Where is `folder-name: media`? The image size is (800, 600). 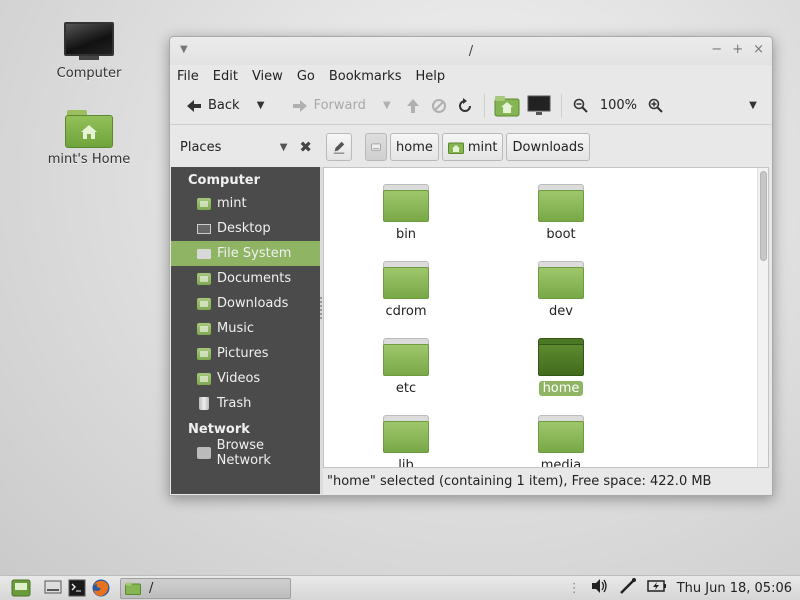 folder-name: media is located at coordinates (561, 463).